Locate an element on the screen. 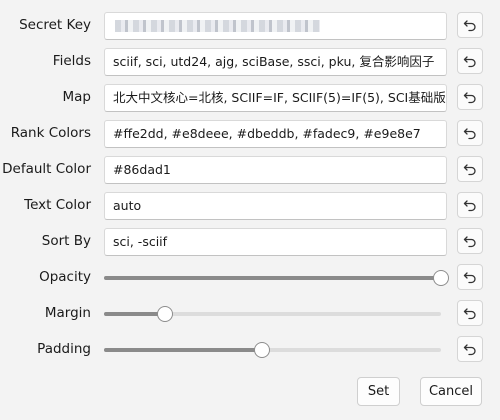  sort-by-input: sci, -sciif is located at coordinates (275, 242).